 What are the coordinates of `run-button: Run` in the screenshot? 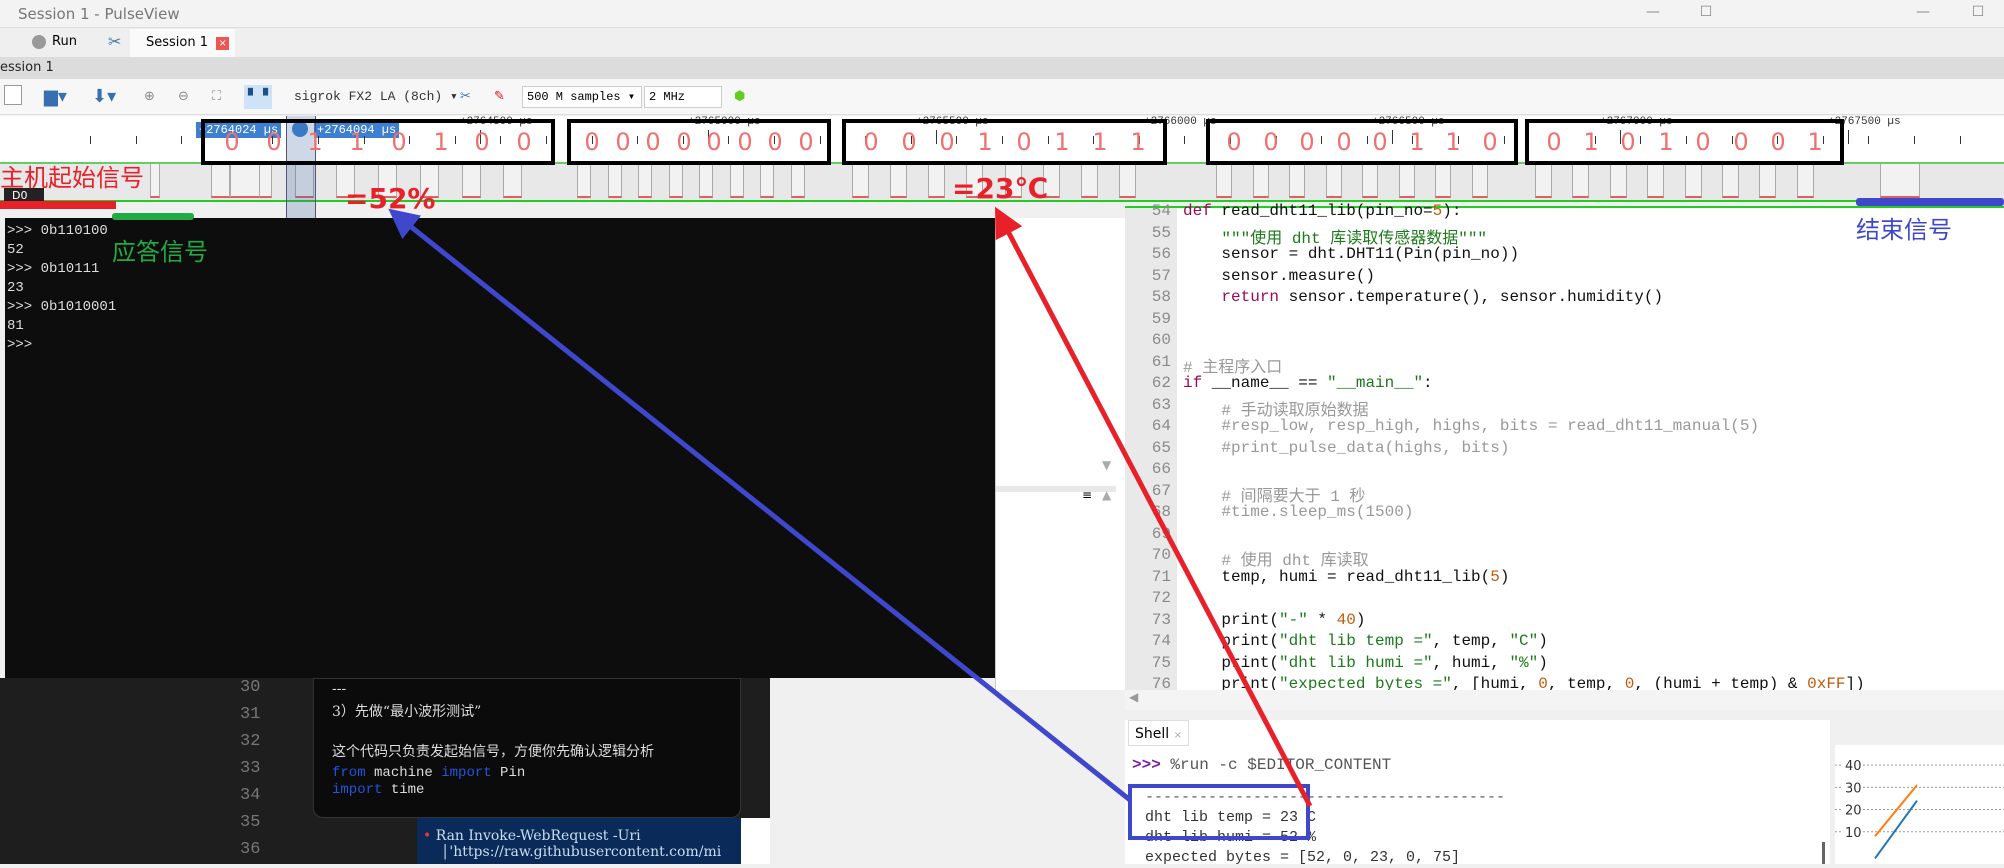 It's located at (64, 41).